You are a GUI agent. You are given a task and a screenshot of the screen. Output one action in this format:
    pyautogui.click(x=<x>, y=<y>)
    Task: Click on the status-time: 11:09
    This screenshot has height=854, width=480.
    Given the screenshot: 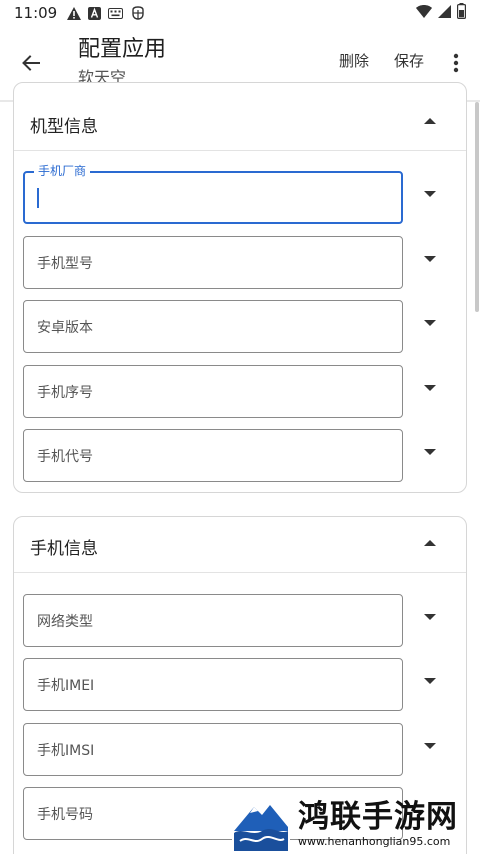 What is the action you would take?
    pyautogui.click(x=36, y=13)
    